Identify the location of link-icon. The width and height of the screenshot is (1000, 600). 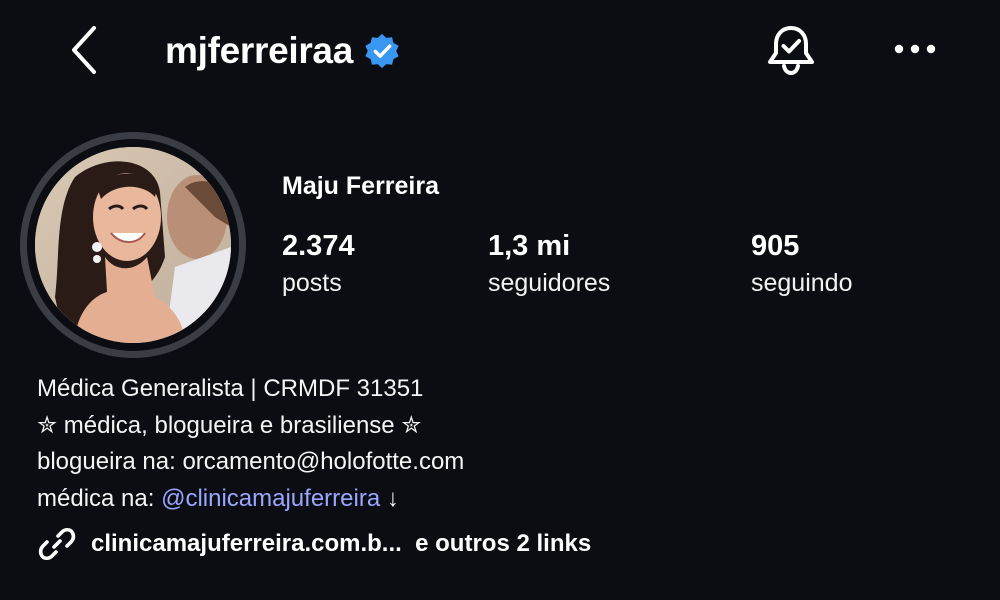
(57, 544).